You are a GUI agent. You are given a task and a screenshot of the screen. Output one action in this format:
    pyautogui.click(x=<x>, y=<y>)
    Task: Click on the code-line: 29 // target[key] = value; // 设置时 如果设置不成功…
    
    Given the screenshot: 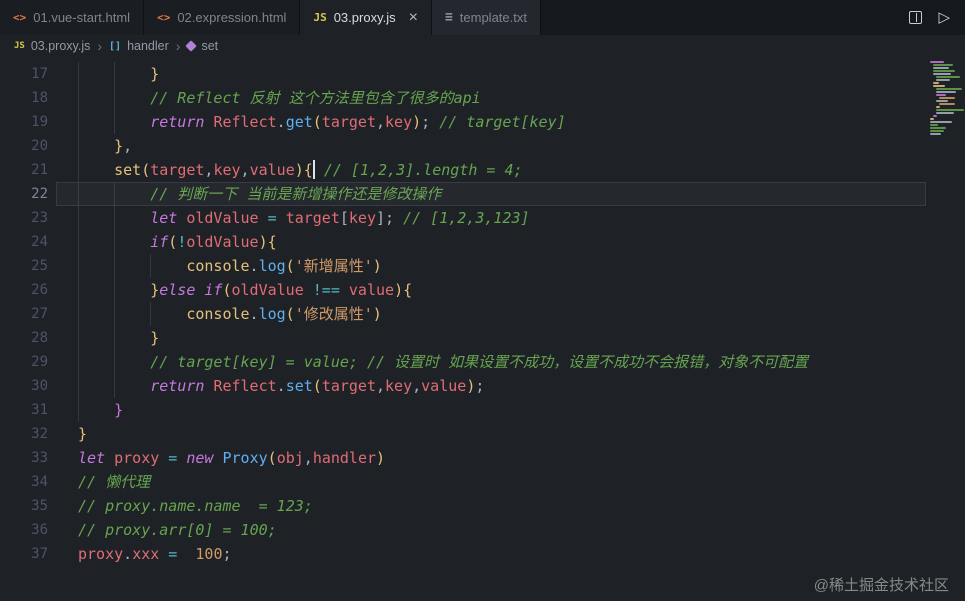 What is the action you would take?
    pyautogui.click(x=482, y=362)
    